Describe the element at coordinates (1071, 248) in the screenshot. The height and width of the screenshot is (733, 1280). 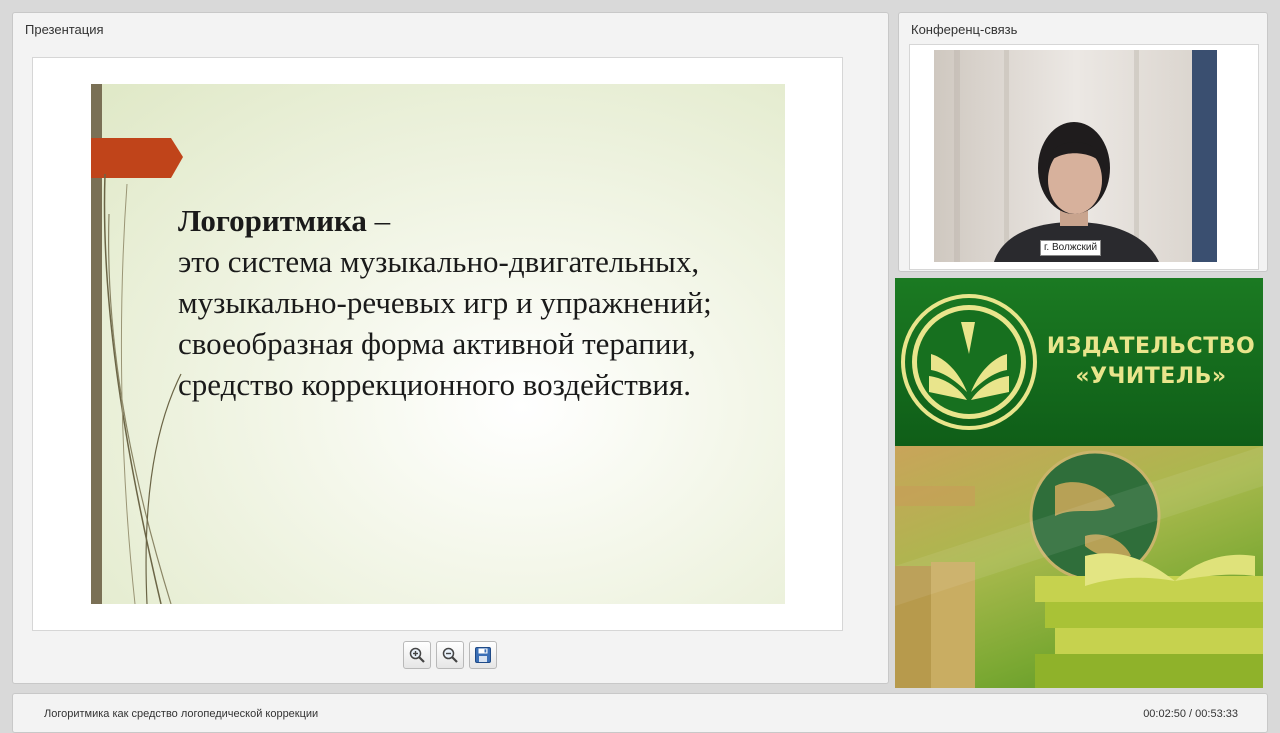
I see `participant-label: г. Волжский` at that location.